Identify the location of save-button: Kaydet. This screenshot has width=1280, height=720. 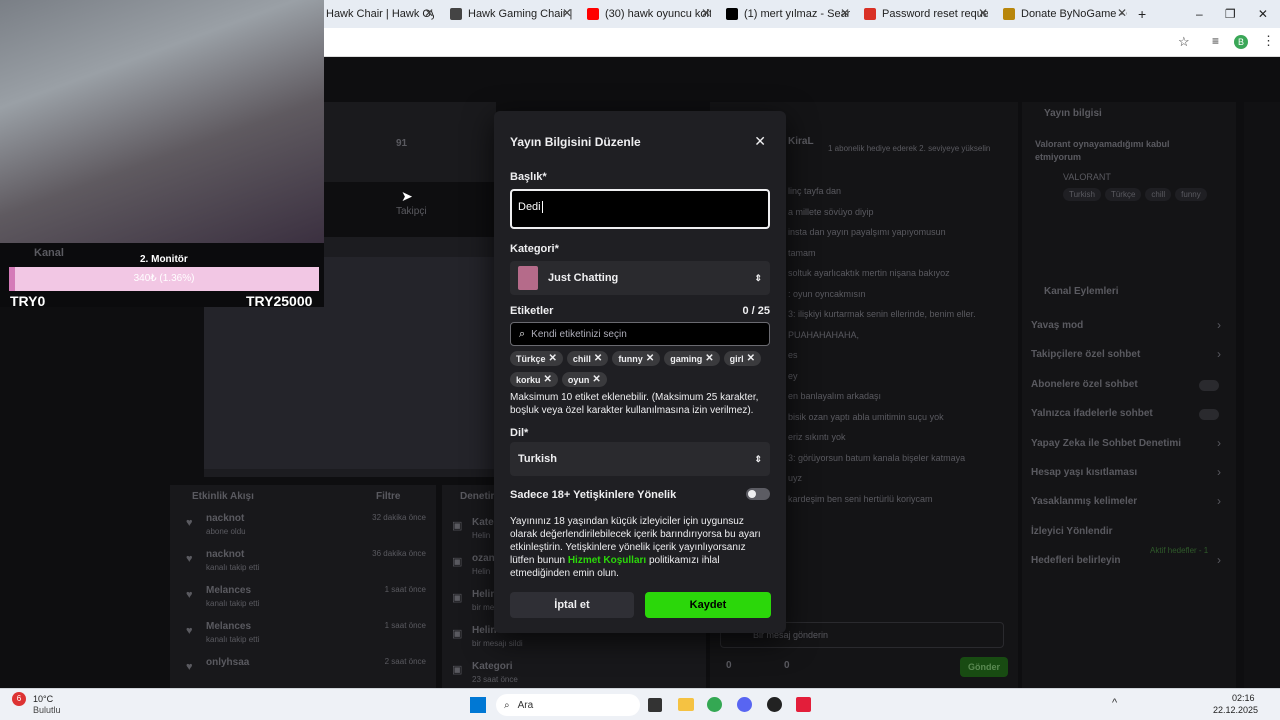
(708, 605).